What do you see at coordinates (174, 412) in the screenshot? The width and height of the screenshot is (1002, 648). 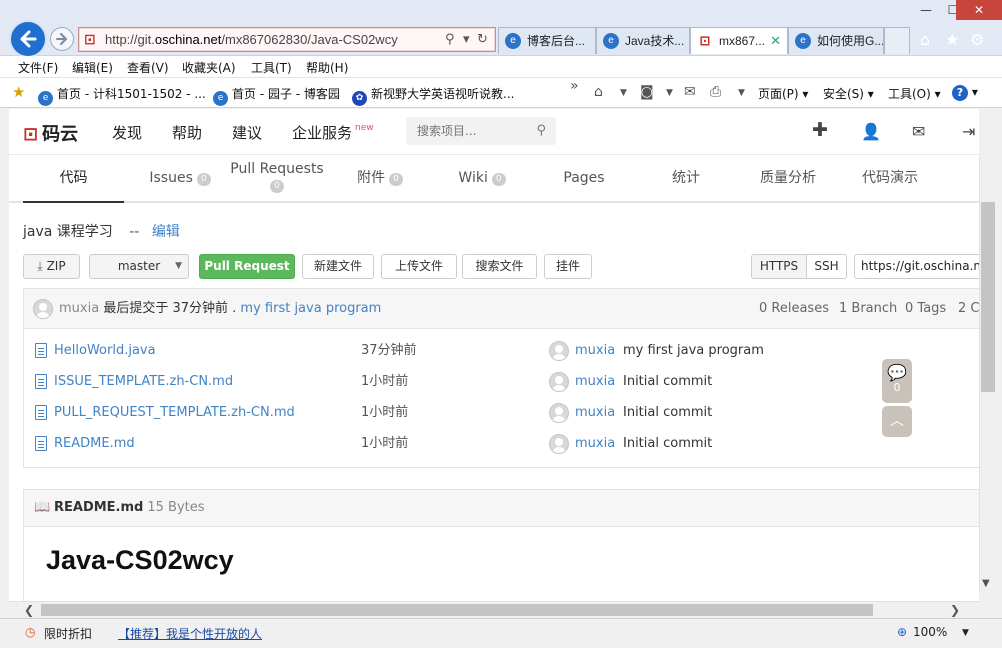 I see `file-name-link: PULL_REQUEST_TEMPLATE.zh-CN.md` at bounding box center [174, 412].